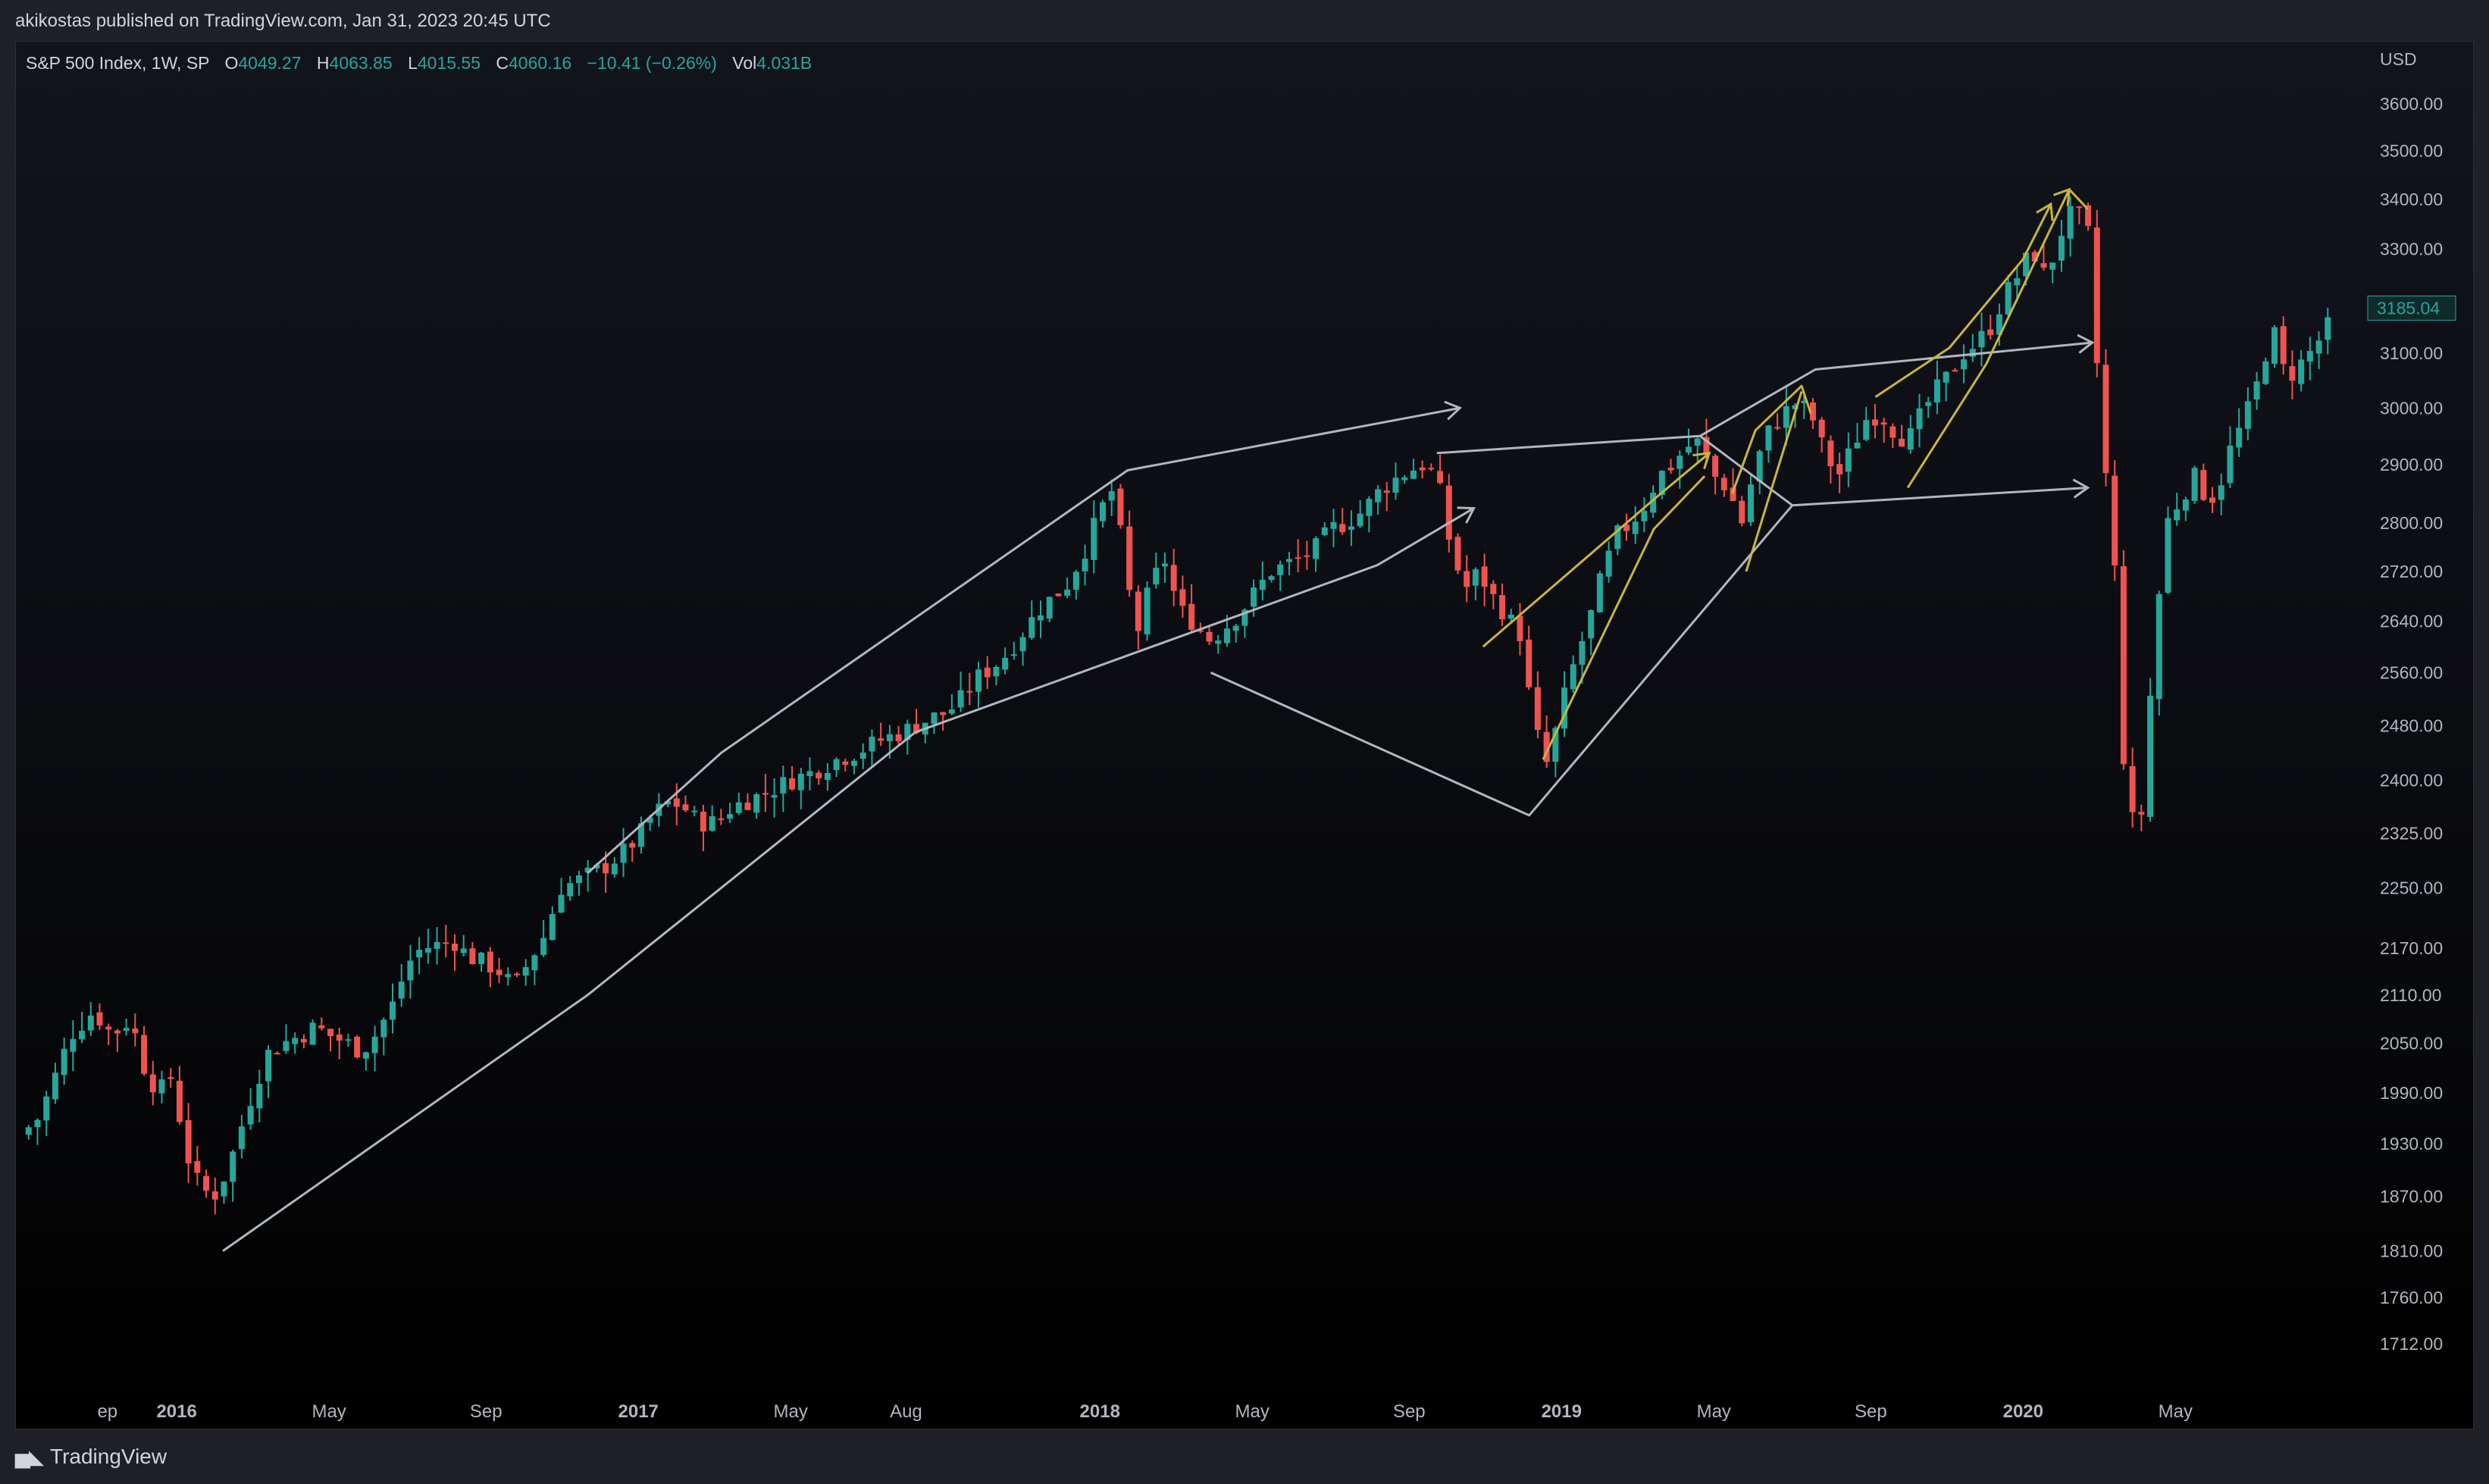 Image resolution: width=2489 pixels, height=1484 pixels. I want to click on y-tick-label: 2480.00, so click(2411, 725).